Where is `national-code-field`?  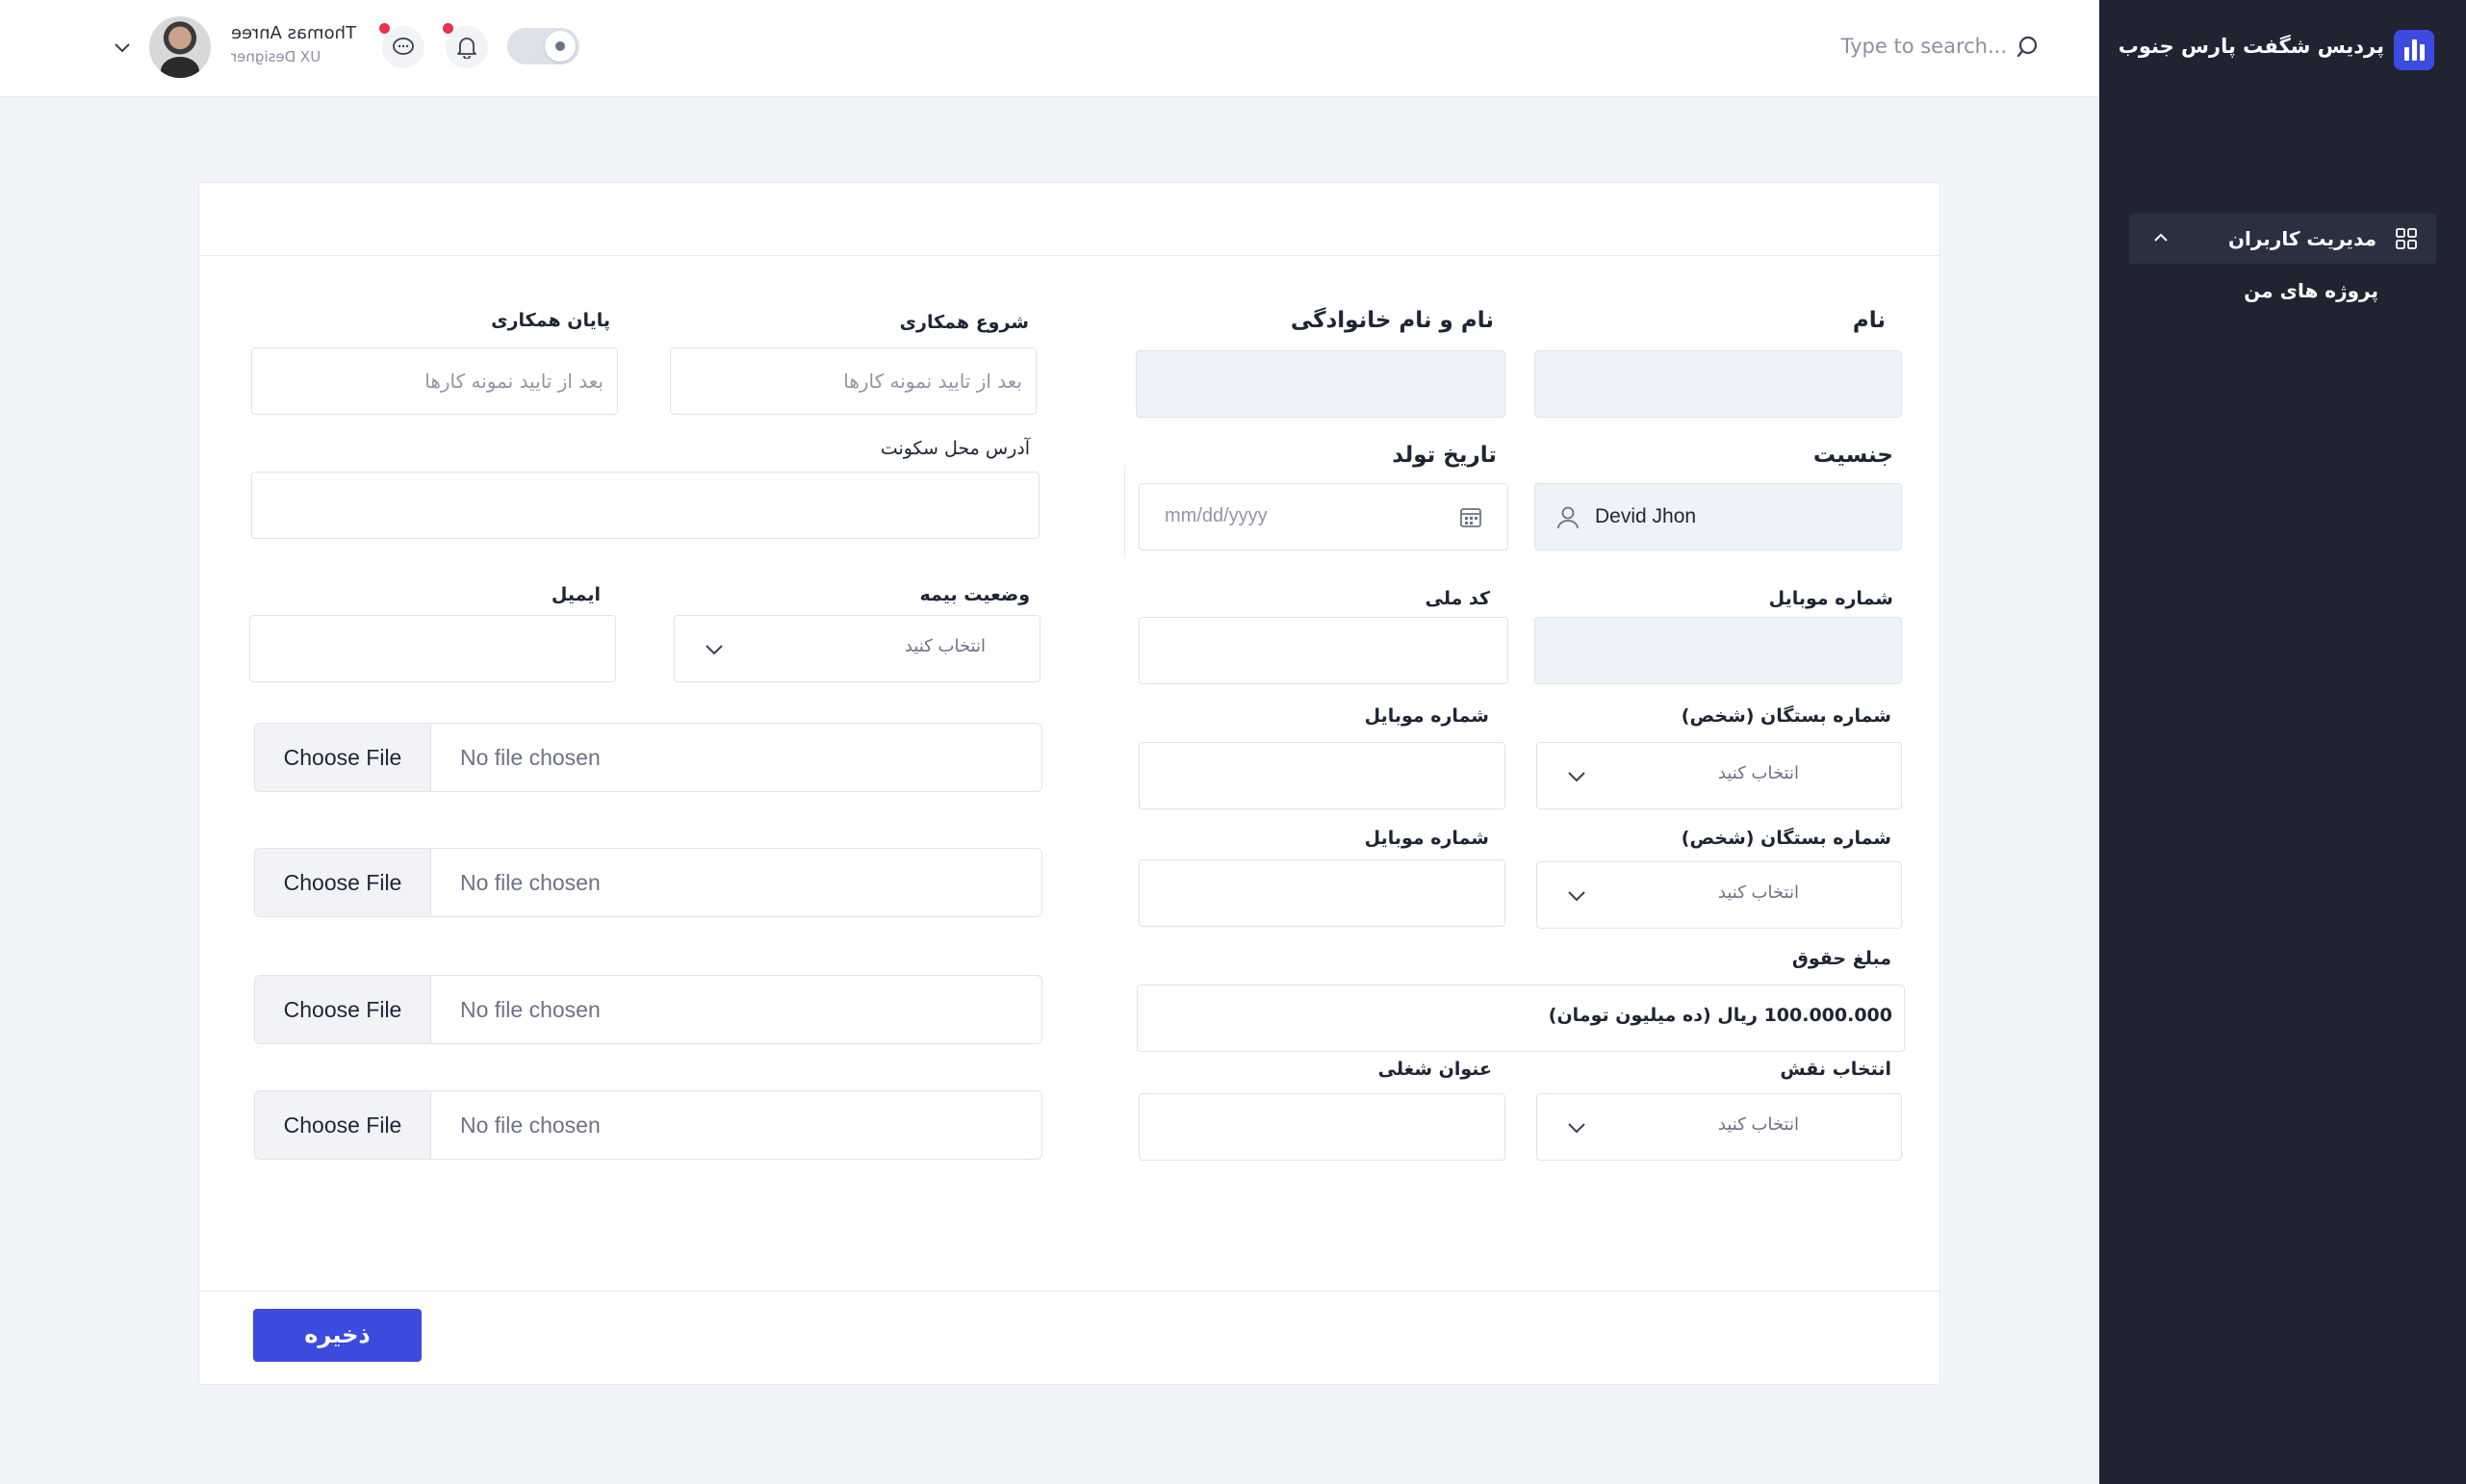
national-code-field is located at coordinates (1323, 651).